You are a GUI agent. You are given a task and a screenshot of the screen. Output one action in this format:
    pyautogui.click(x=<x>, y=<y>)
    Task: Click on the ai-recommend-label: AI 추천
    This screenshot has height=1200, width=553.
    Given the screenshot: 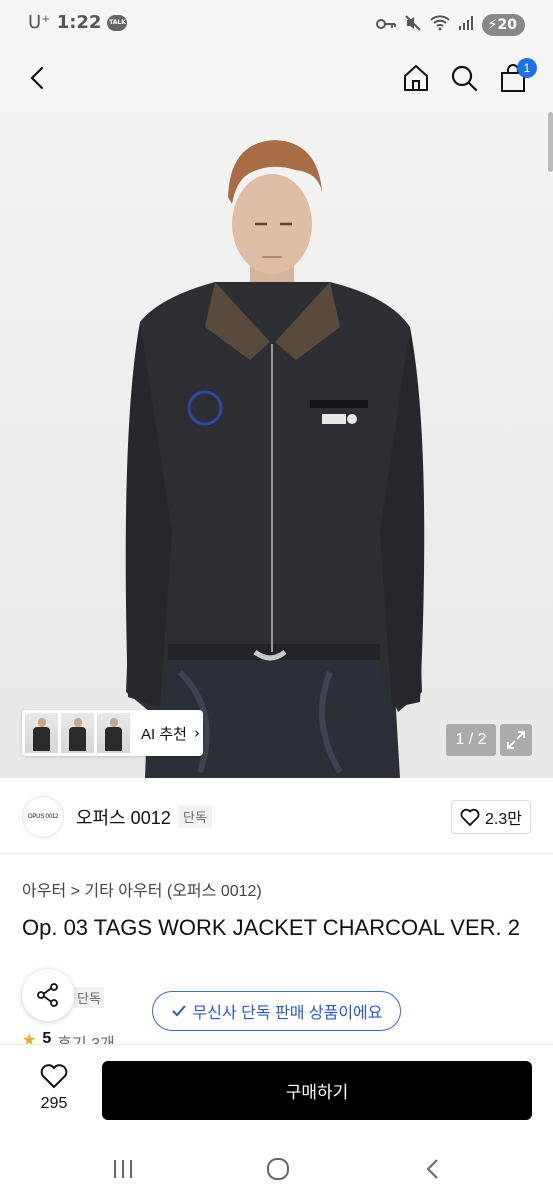 What is the action you would take?
    pyautogui.click(x=164, y=734)
    